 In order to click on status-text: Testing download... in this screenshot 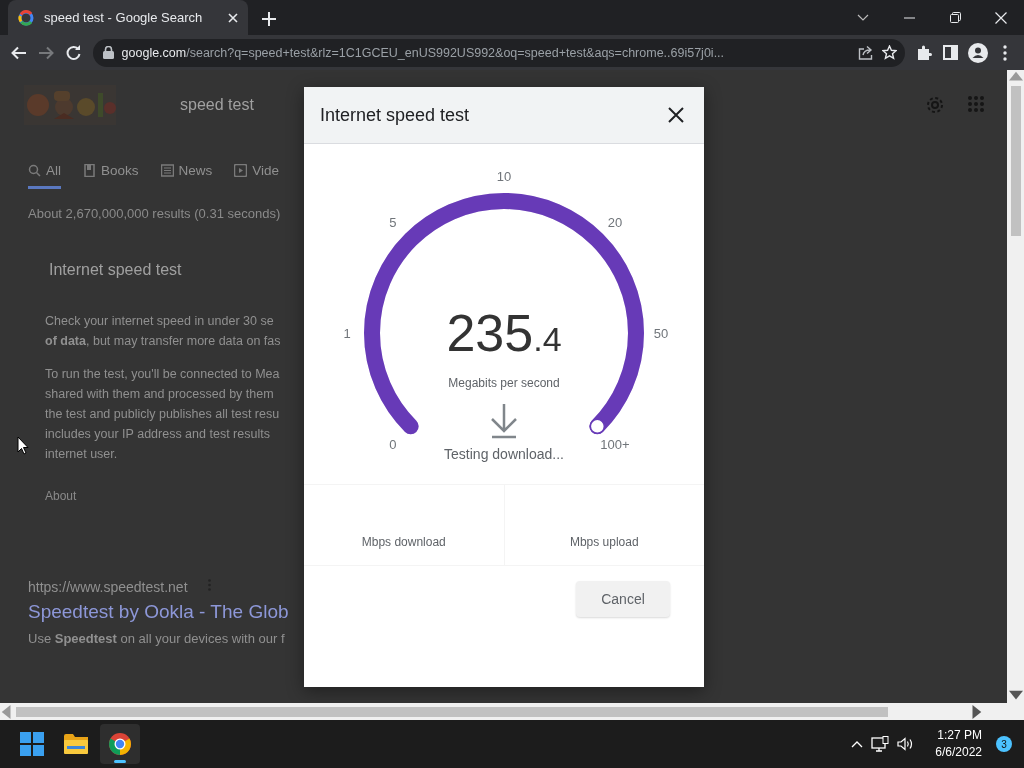, I will do `click(504, 454)`.